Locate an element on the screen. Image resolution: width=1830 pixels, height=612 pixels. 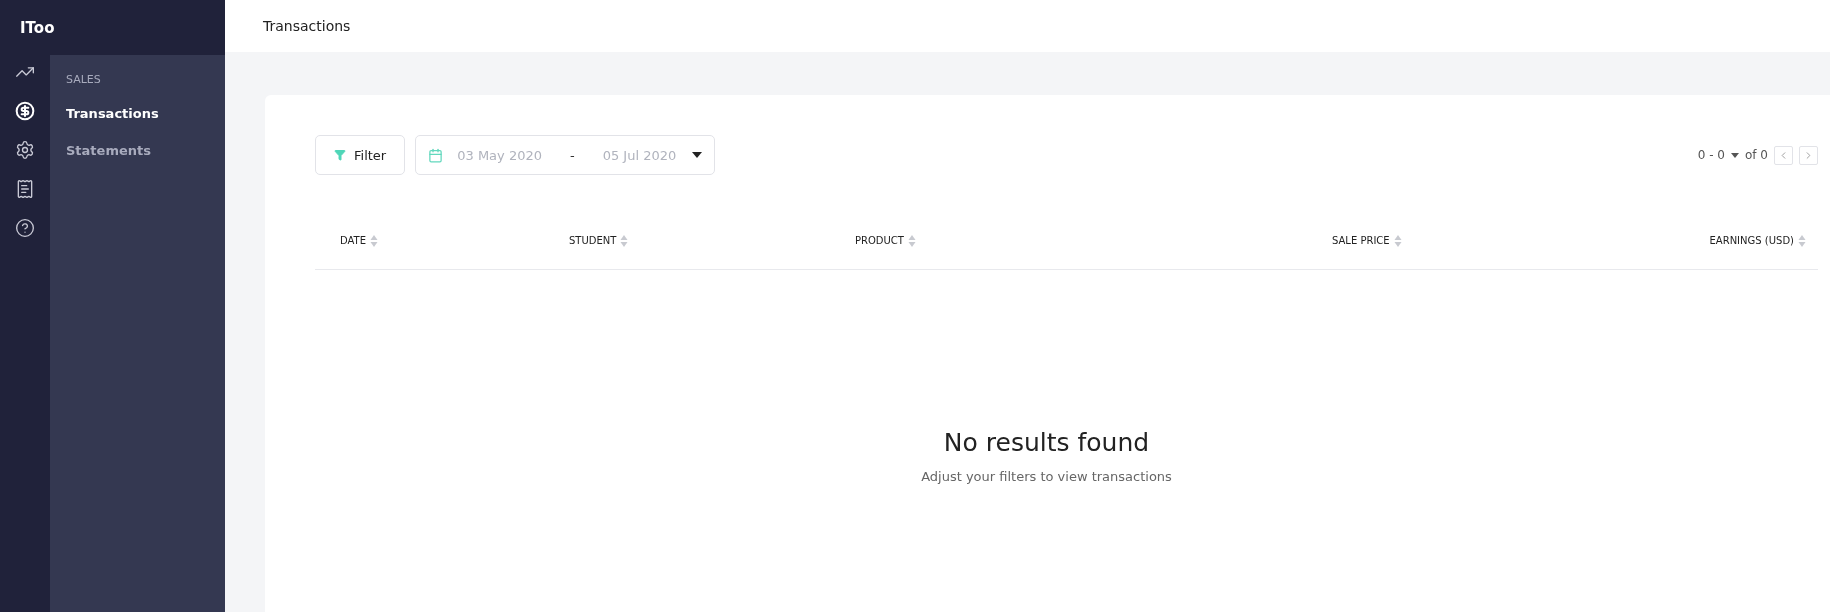
empty-title: No results found is located at coordinates (1046, 442).